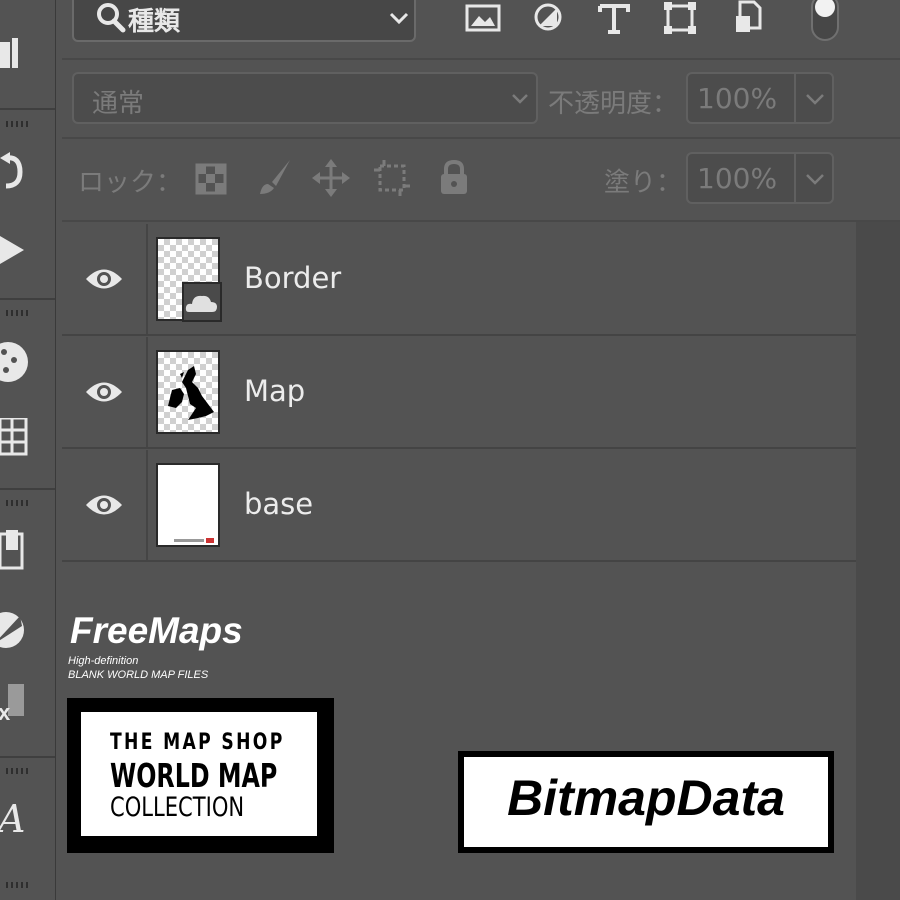 The width and height of the screenshot is (900, 900). I want to click on fill-value: 100%, so click(737, 178).